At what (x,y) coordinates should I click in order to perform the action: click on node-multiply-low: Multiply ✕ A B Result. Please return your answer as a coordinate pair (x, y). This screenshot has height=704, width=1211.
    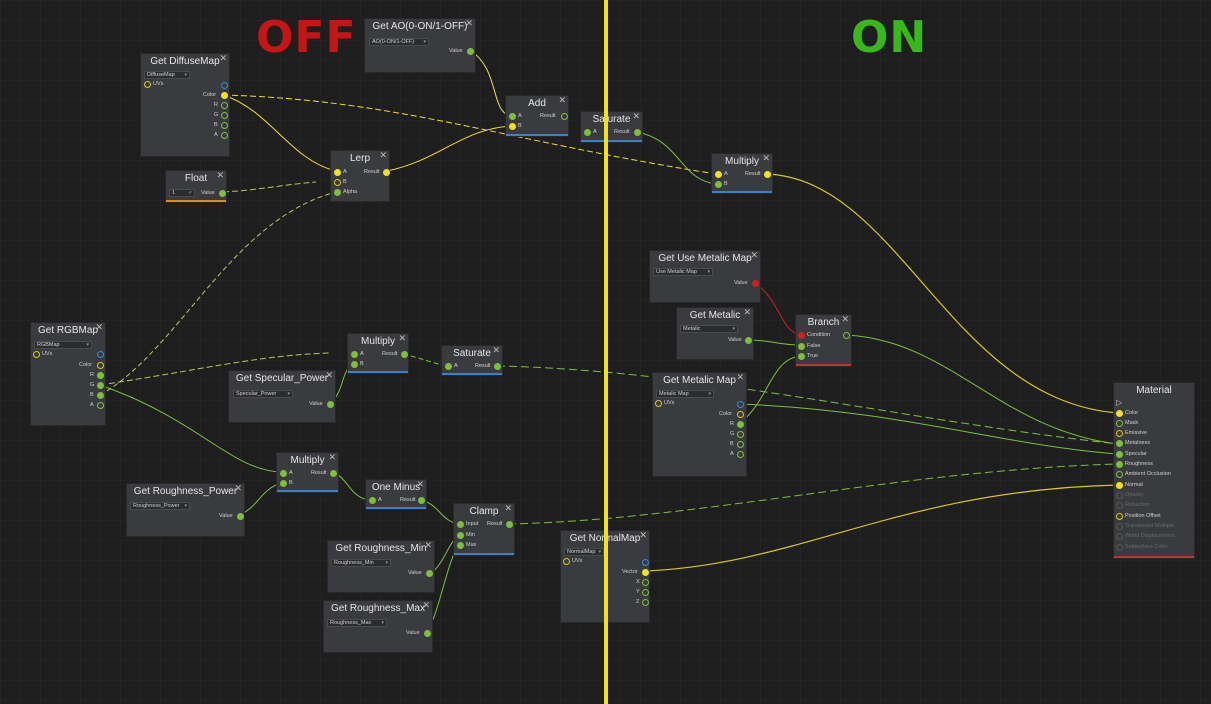
    Looking at the image, I should click on (307, 472).